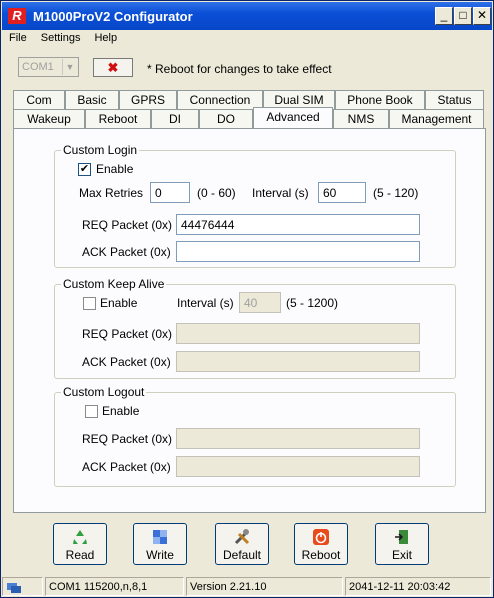 This screenshot has width=494, height=598. Describe the element at coordinates (280, 193) in the screenshot. I see `login-interval-label: Interval (s)` at that location.